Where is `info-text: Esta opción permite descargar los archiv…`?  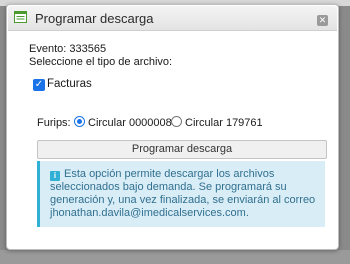 info-text: Esta opción permite descargar los archiv… is located at coordinates (183, 193).